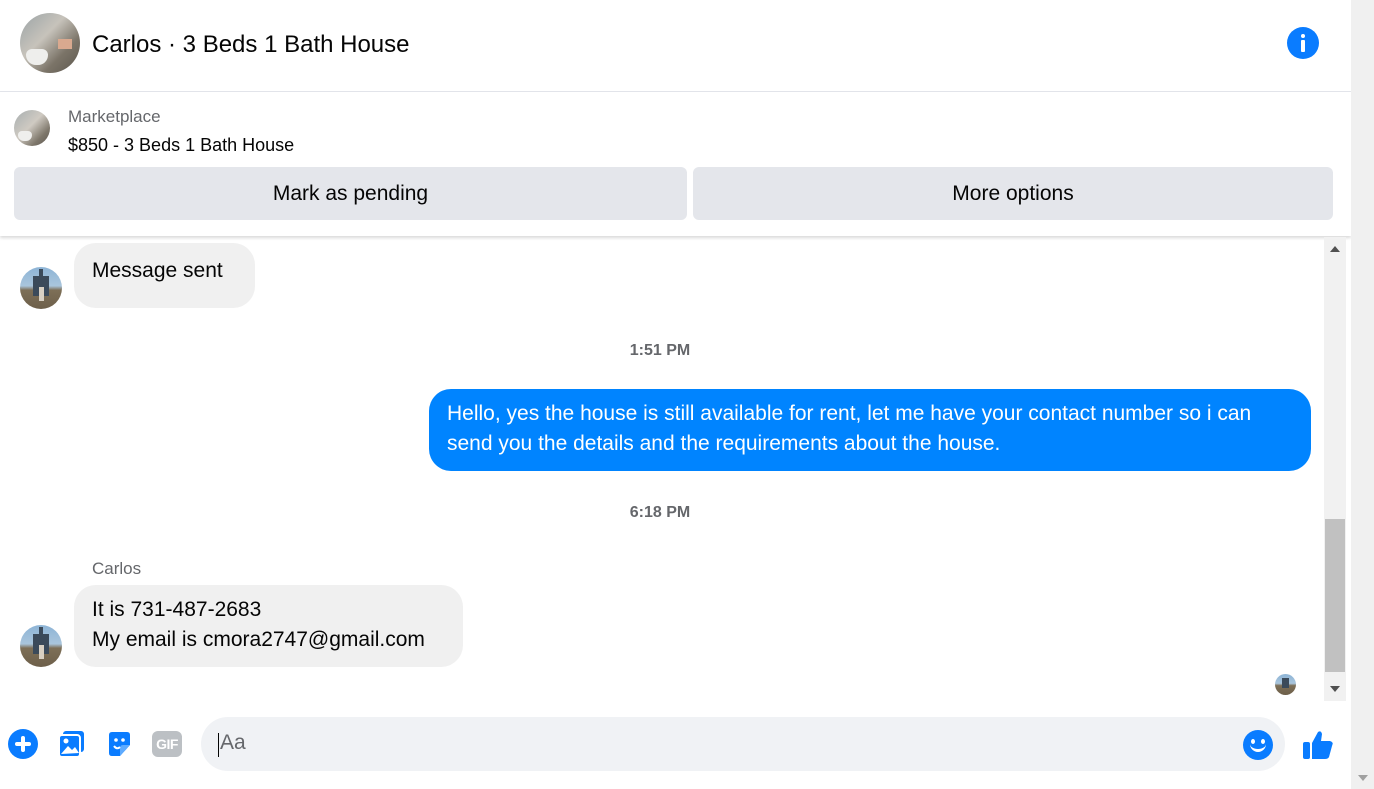 This screenshot has width=1374, height=789. I want to click on message-text-line: It is 731-487-2683, so click(177, 609).